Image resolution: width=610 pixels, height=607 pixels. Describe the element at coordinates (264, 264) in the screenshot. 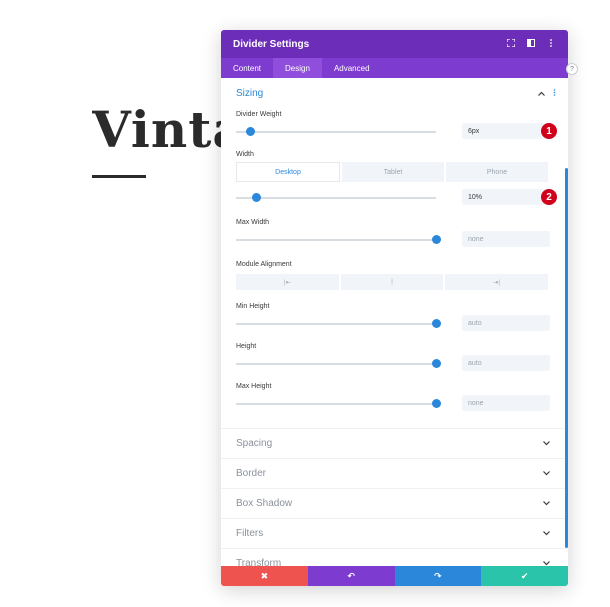

I see `module-alignment-label: Module Alignment` at that location.